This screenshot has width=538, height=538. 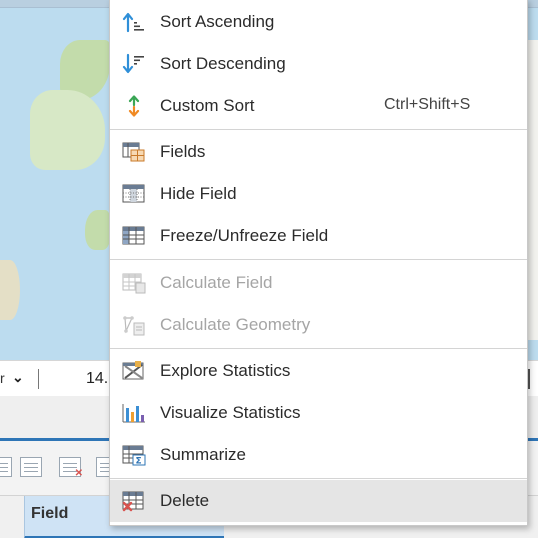 What do you see at coordinates (318, 501) in the screenshot?
I see `menu-item-delete: Delete` at bounding box center [318, 501].